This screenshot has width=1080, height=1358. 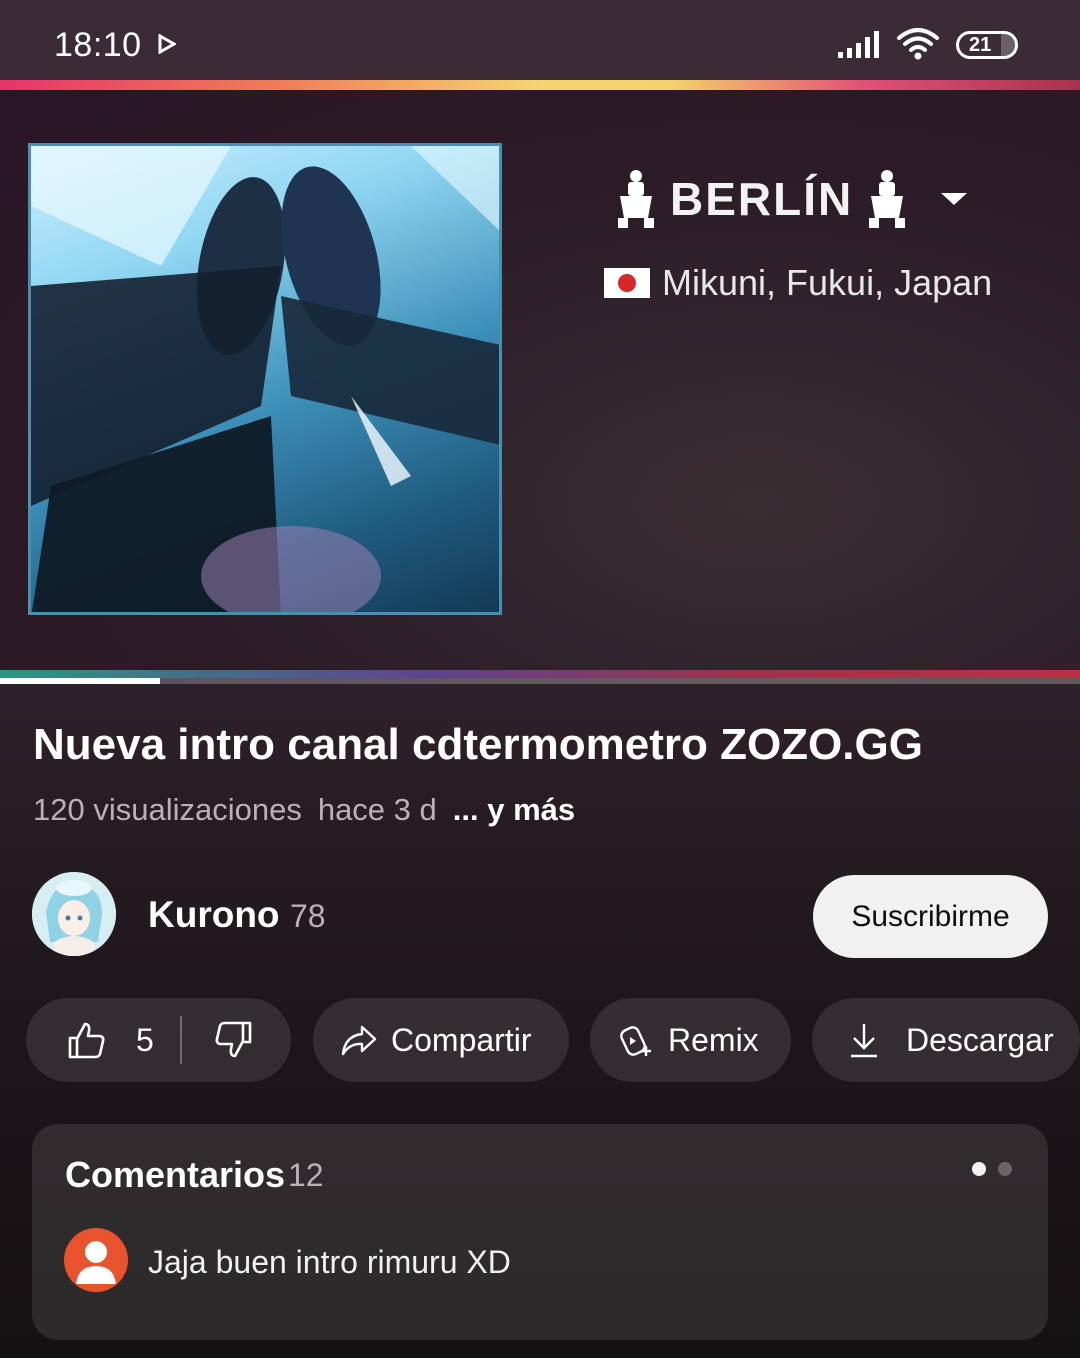 What do you see at coordinates (377, 809) in the screenshot?
I see `upload-age: hace 3 d` at bounding box center [377, 809].